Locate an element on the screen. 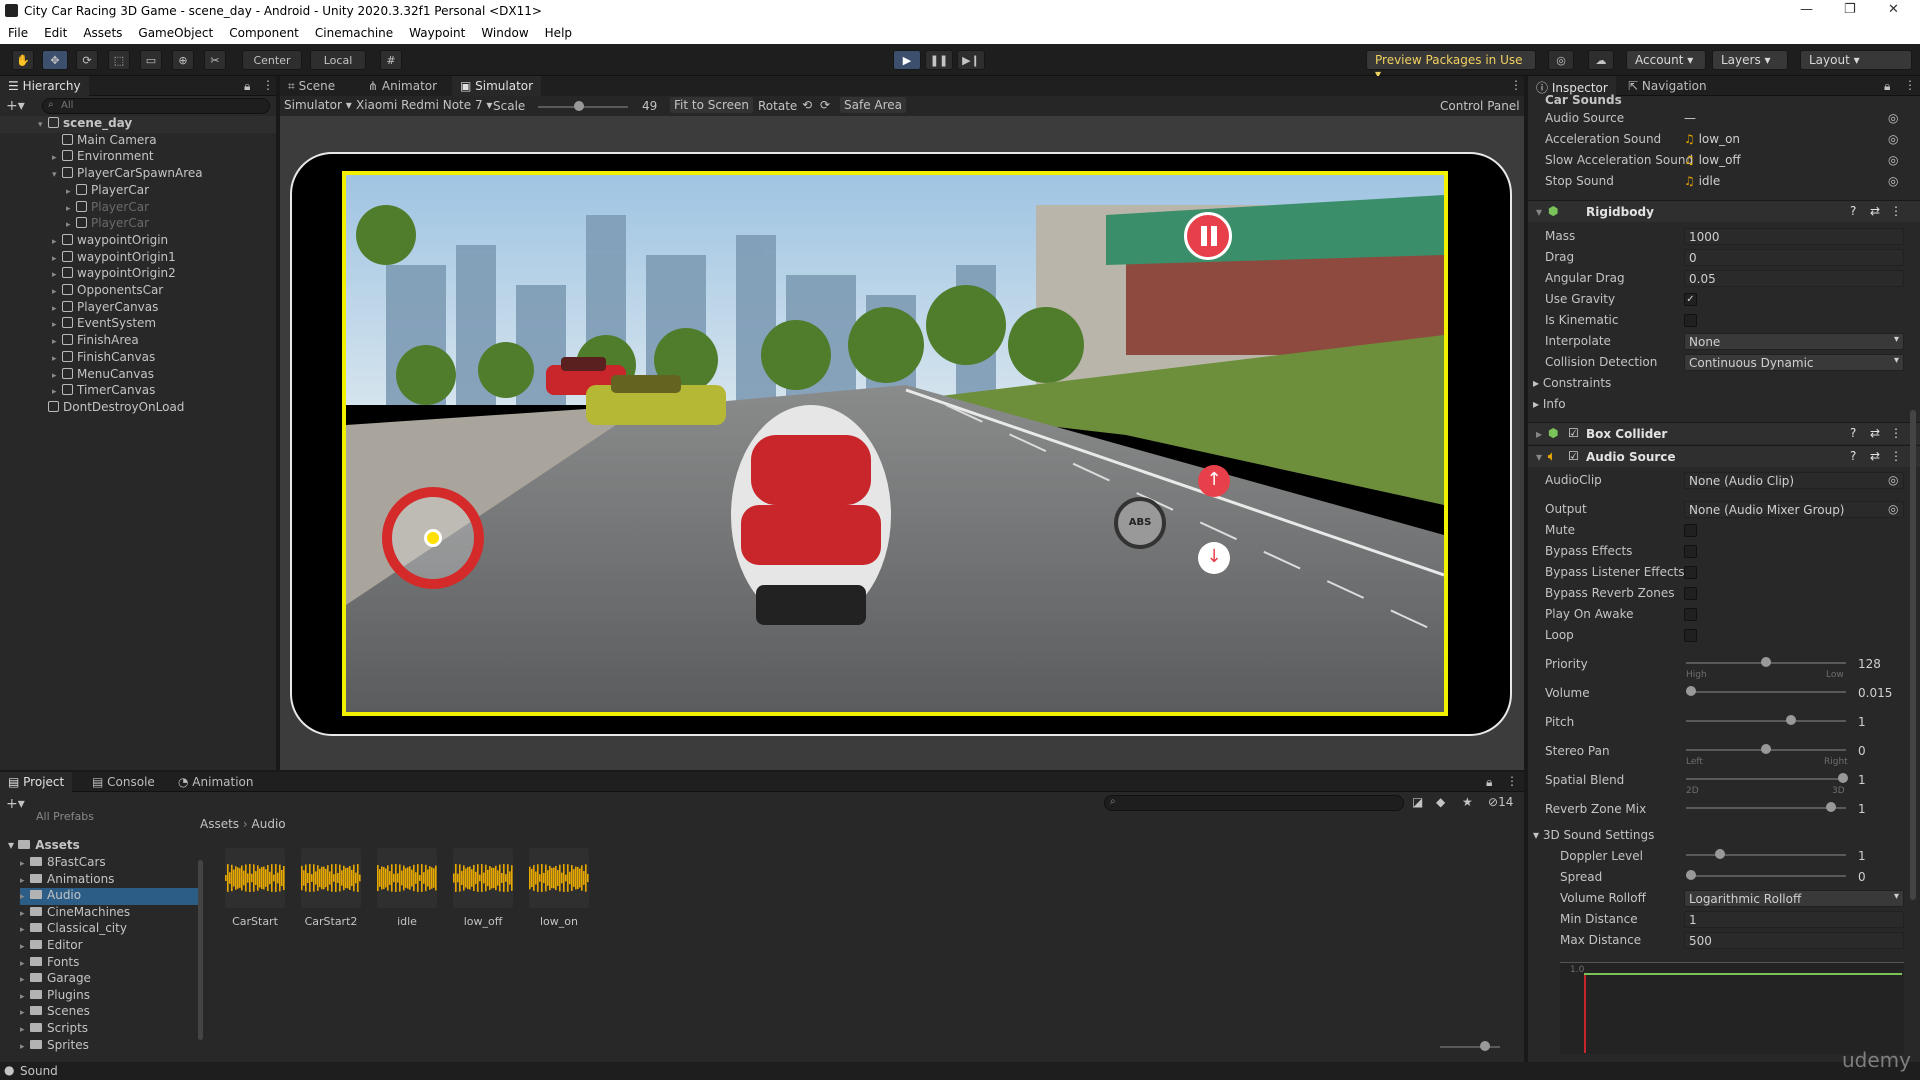 The height and width of the screenshot is (1080, 1920). tab-console: ▤ Console is located at coordinates (123, 782).